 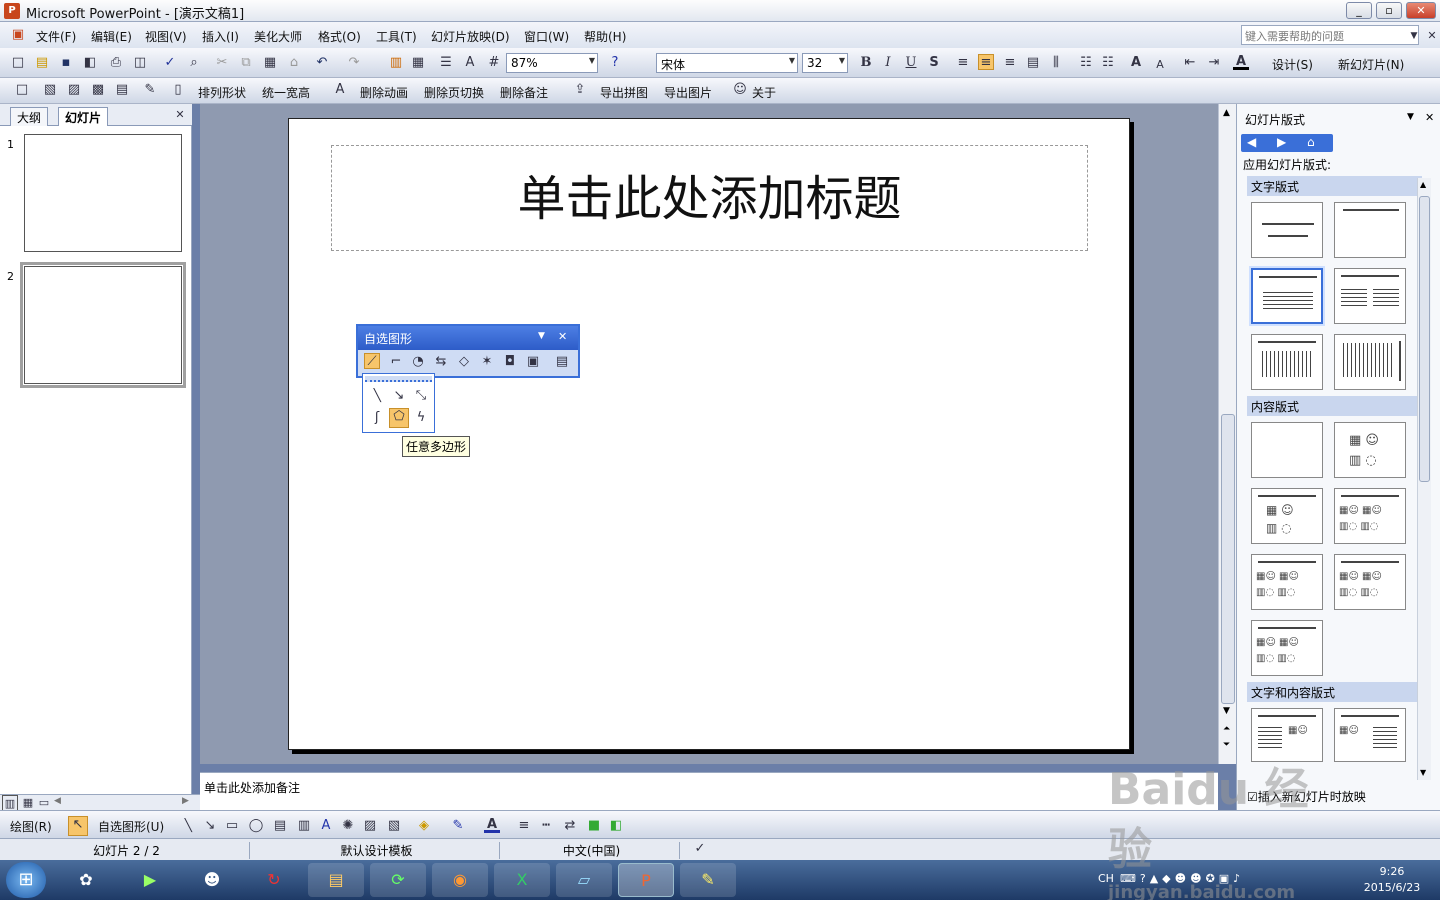 What do you see at coordinates (1370, 230) in the screenshot?
I see `layout-title-only` at bounding box center [1370, 230].